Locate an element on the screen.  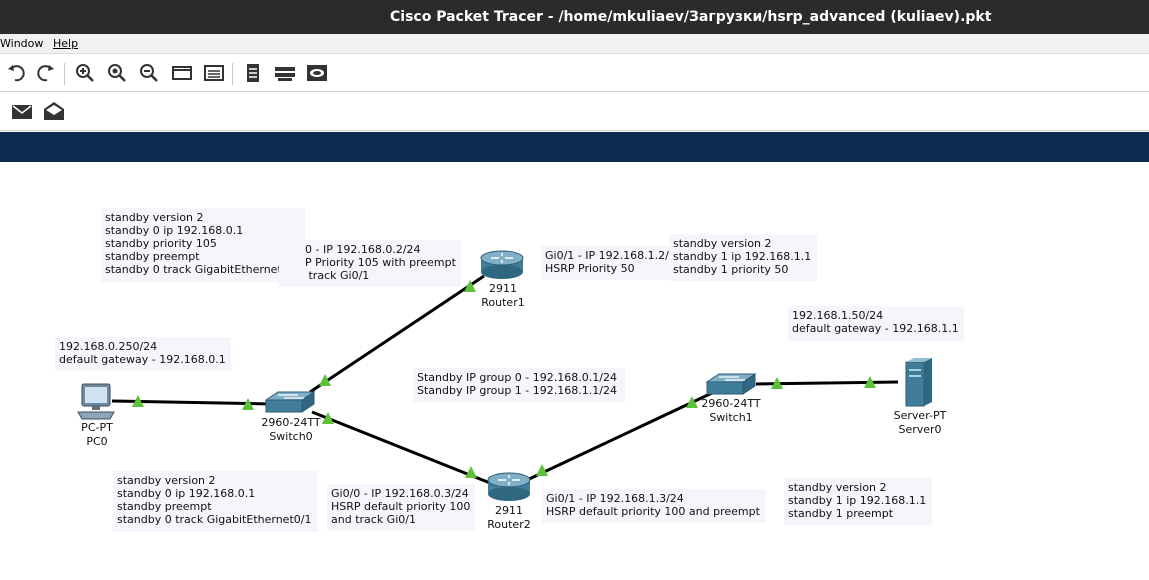
main-toolbar is located at coordinates (574, 73).